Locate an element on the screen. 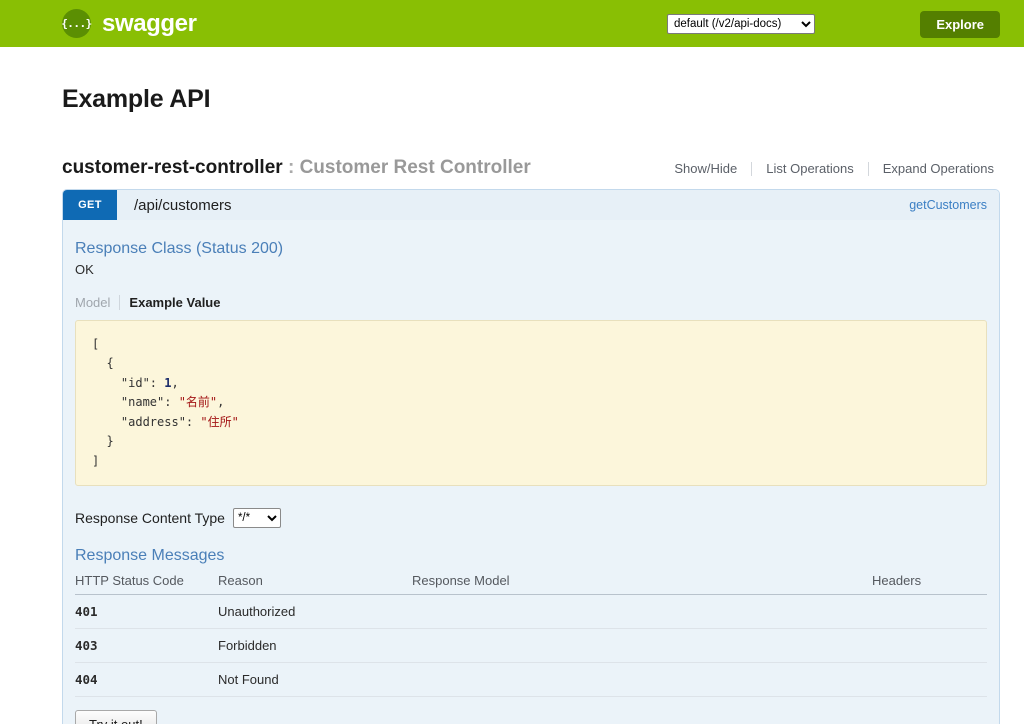 This screenshot has width=1024, height=724. expand-operations-link: Expand Operations is located at coordinates (931, 168).